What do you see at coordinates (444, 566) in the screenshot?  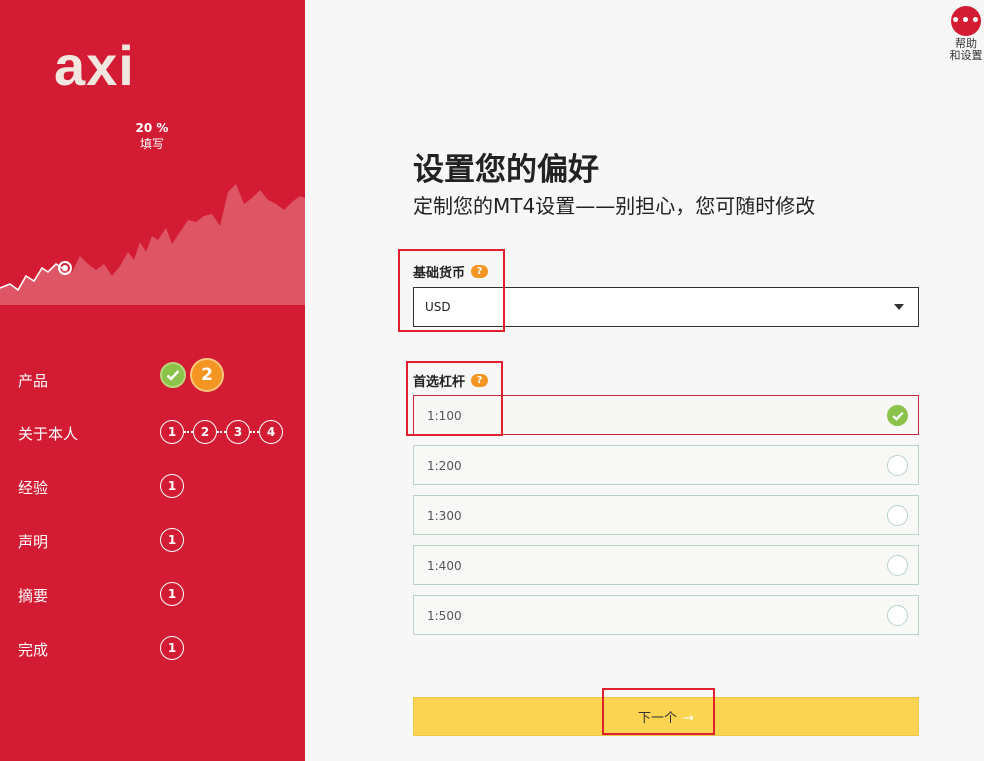 I see `leverage-option-label: 1:400` at bounding box center [444, 566].